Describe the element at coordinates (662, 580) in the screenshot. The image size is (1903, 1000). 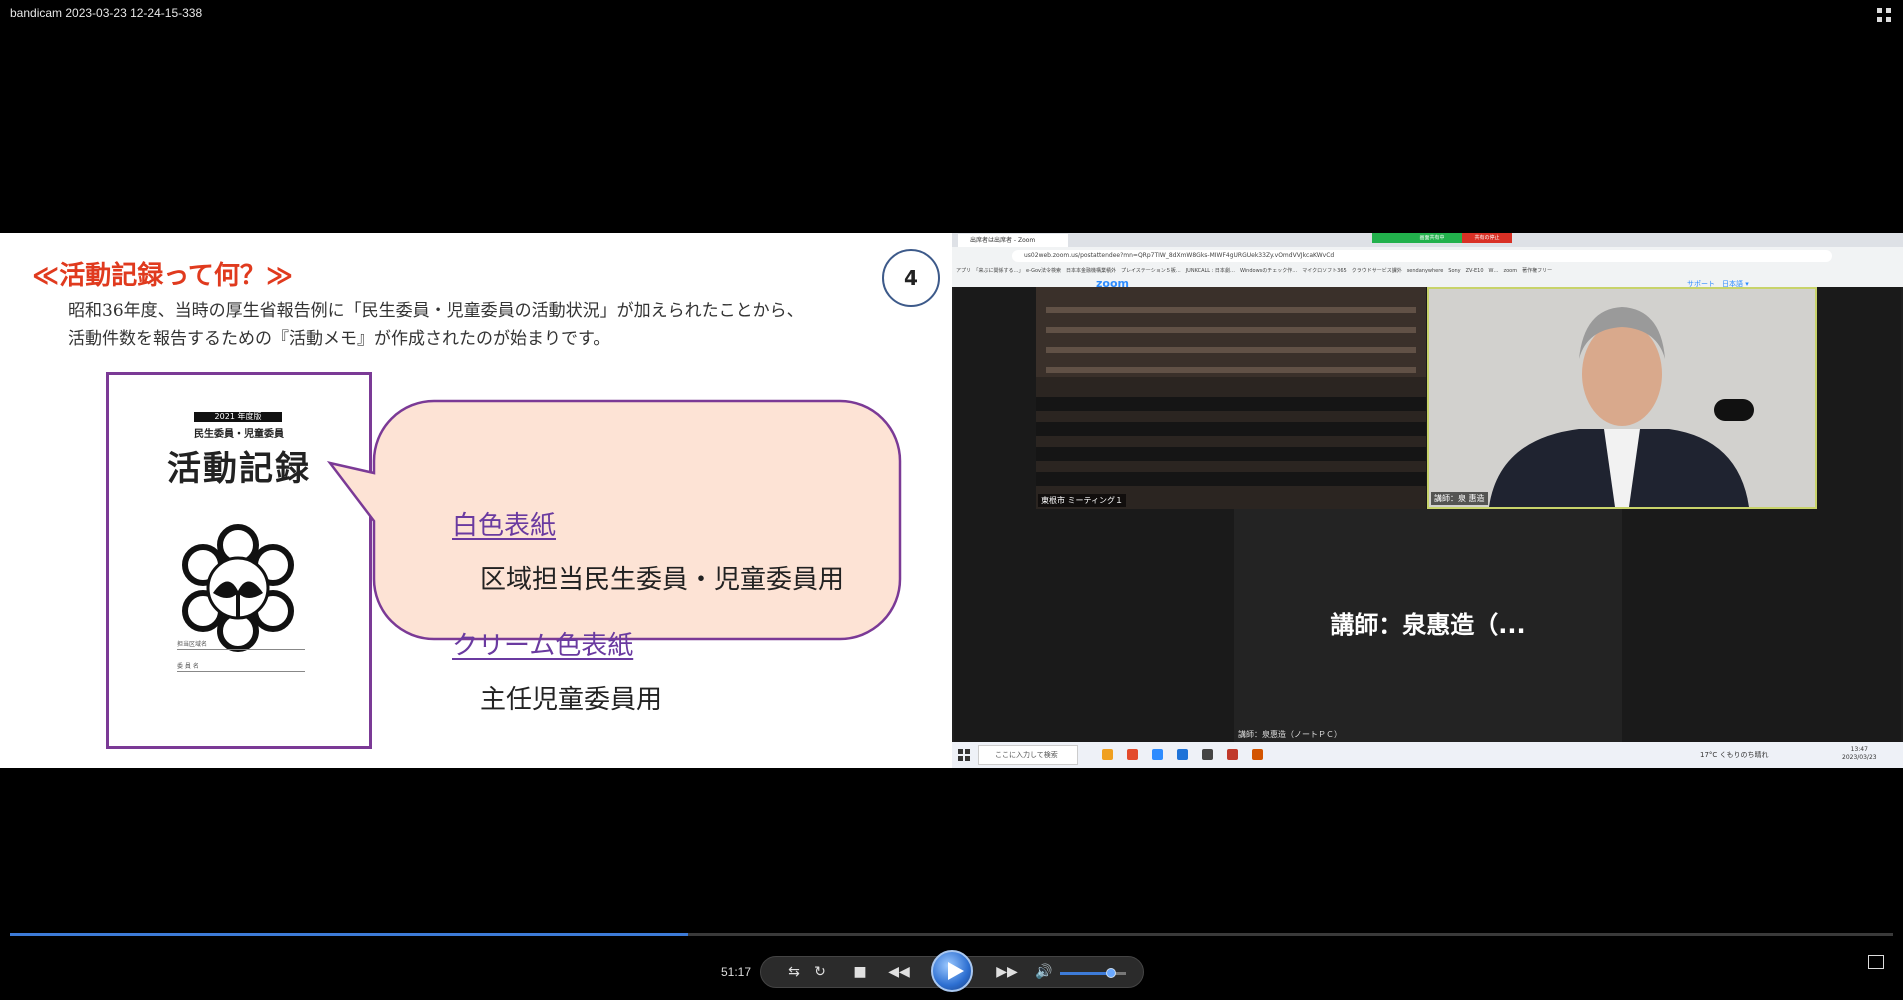
I see `cover-desc-white: 区域担当民生委員・児童委員用` at that location.